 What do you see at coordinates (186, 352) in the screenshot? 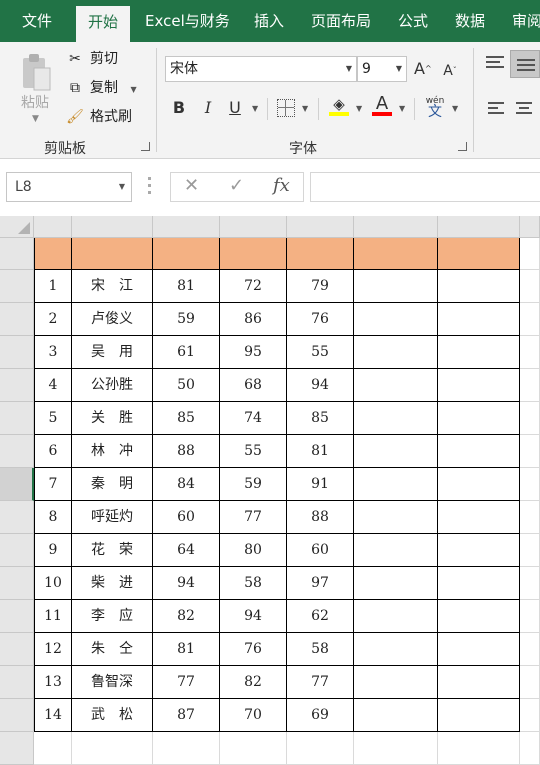
I see `table-cell: 61` at bounding box center [186, 352].